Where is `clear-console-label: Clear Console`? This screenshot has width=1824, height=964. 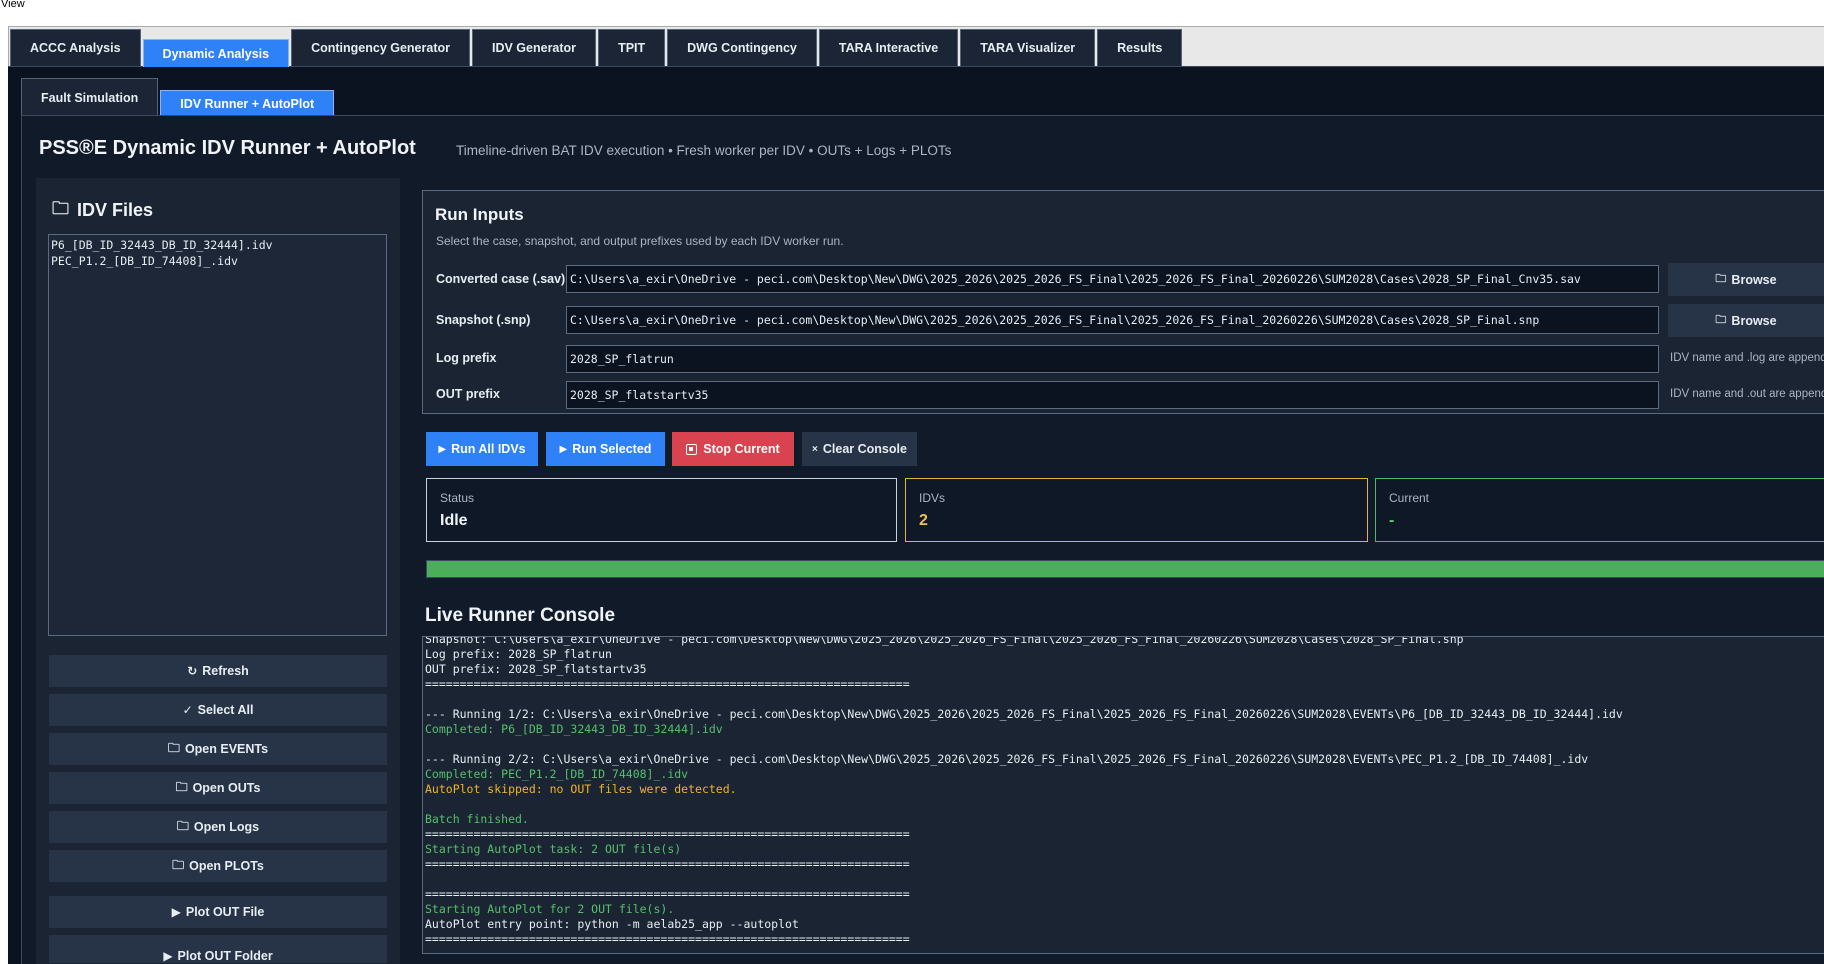 clear-console-label: Clear Console is located at coordinates (864, 449).